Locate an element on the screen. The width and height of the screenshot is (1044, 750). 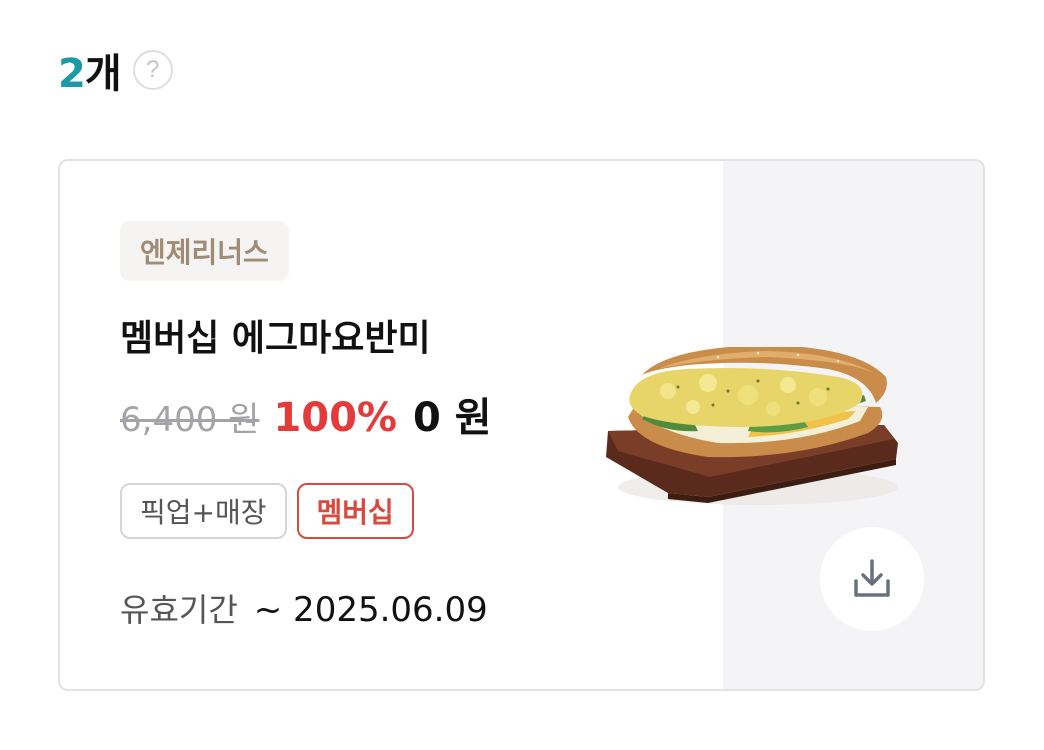
coupon-count-unit: 개 is located at coordinates (103, 74).